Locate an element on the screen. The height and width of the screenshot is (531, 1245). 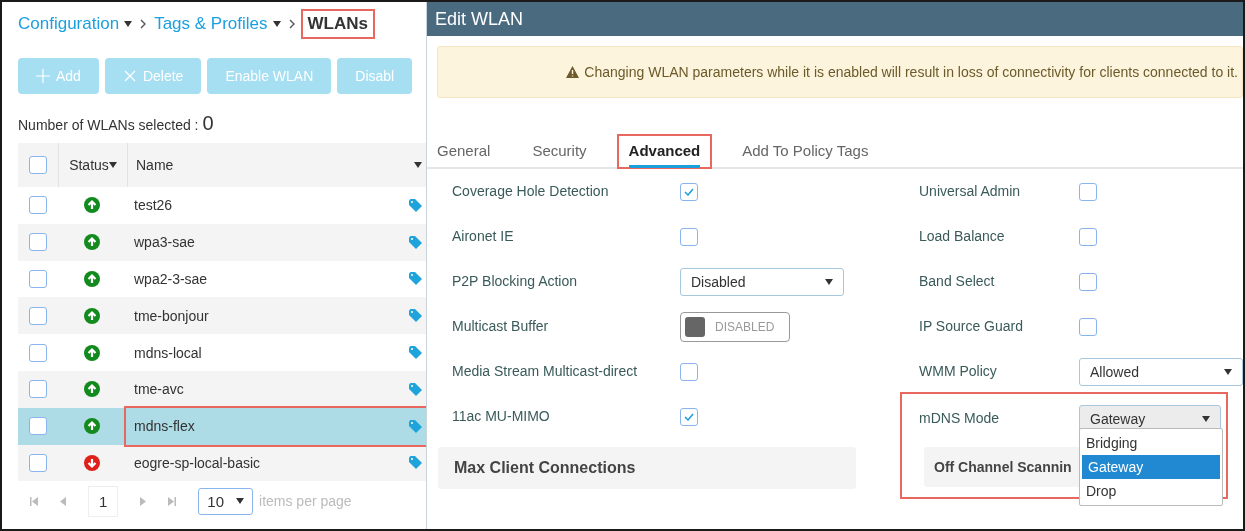
selection-label: Number of WLANs selected : is located at coordinates (108, 125).